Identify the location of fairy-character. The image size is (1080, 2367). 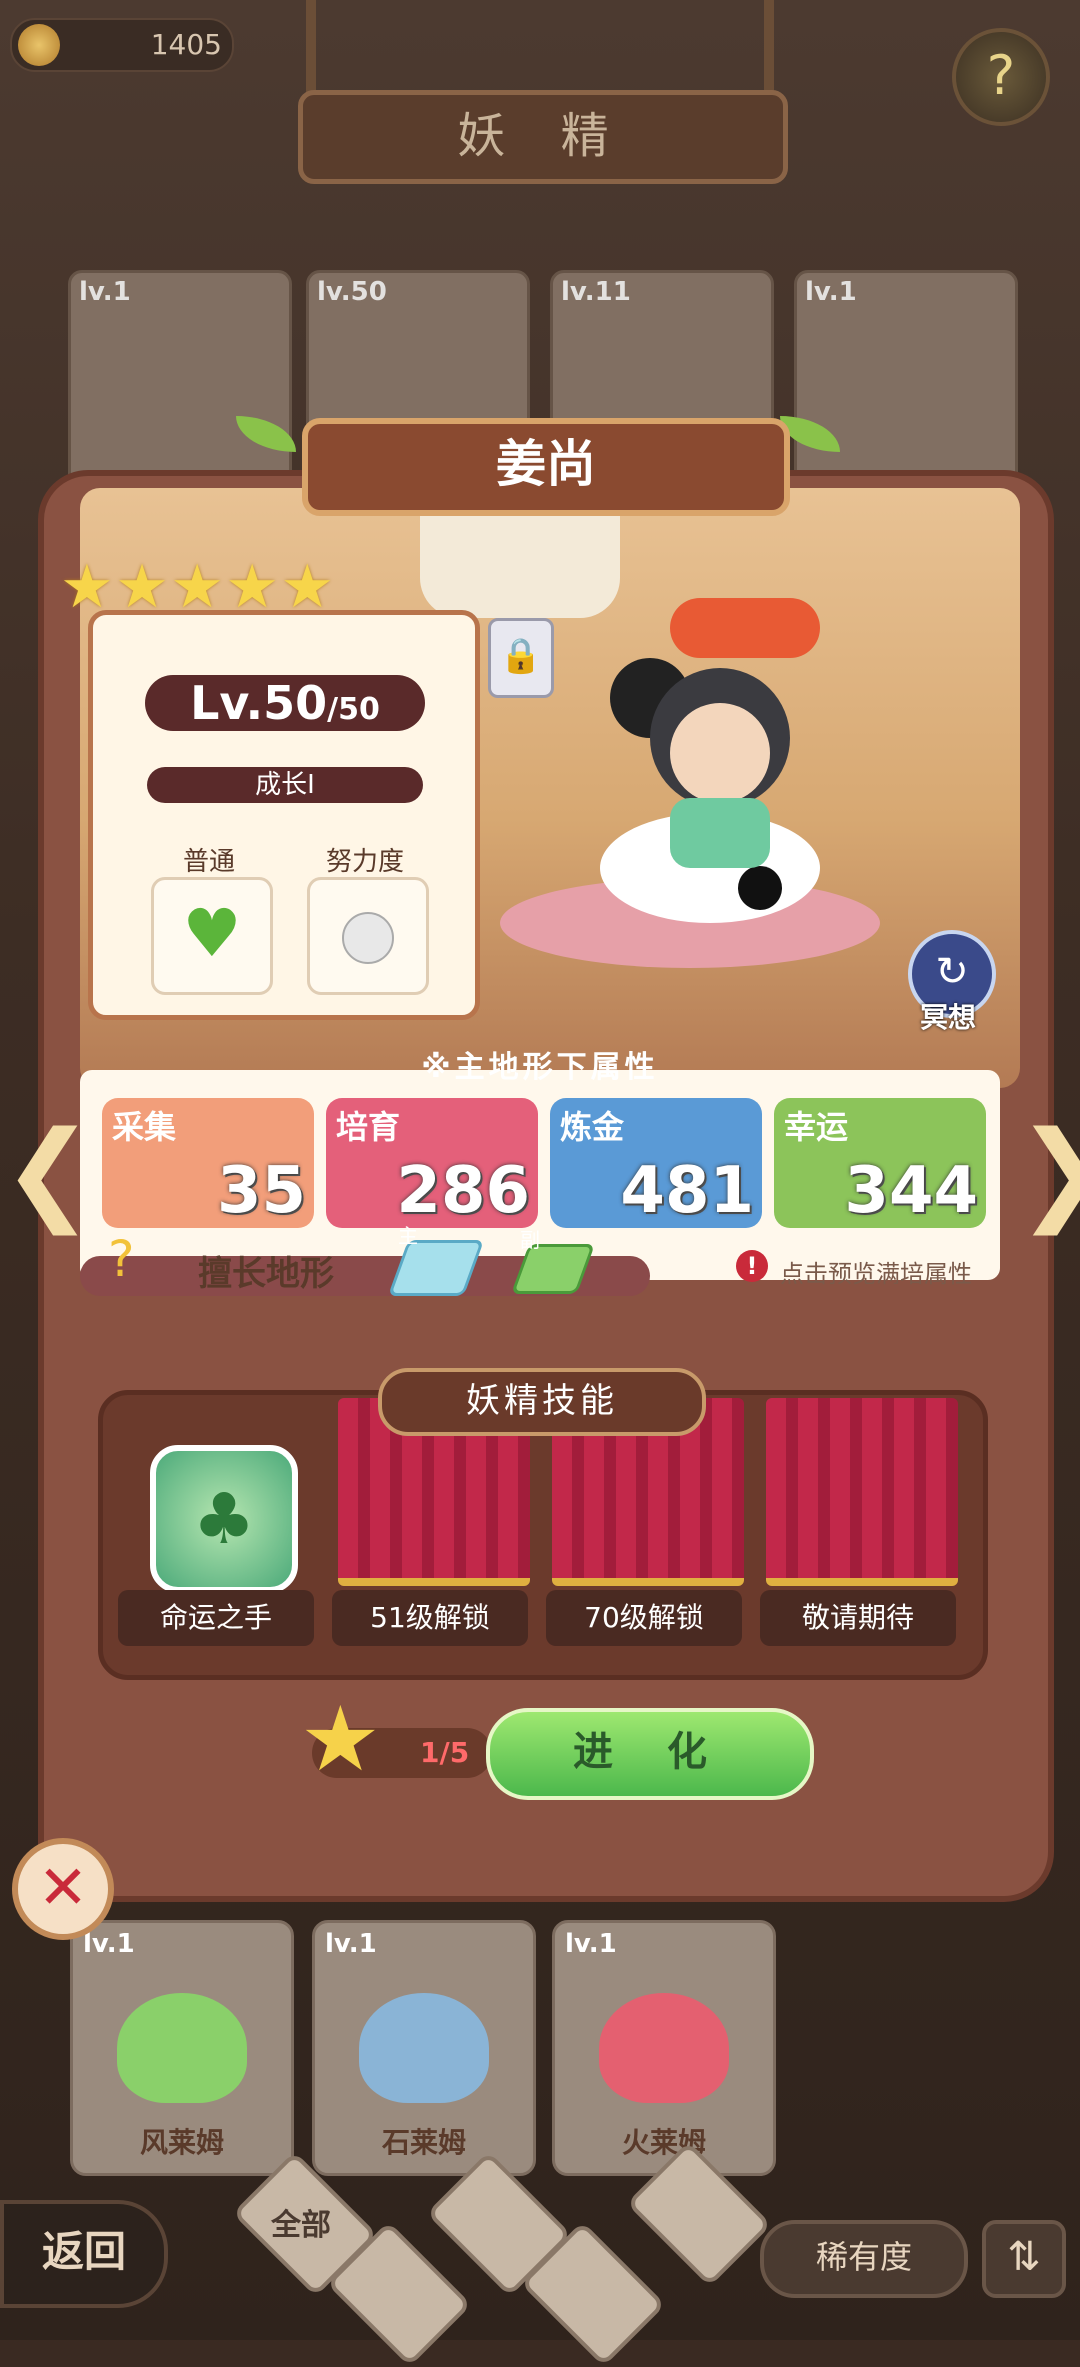
(710, 790).